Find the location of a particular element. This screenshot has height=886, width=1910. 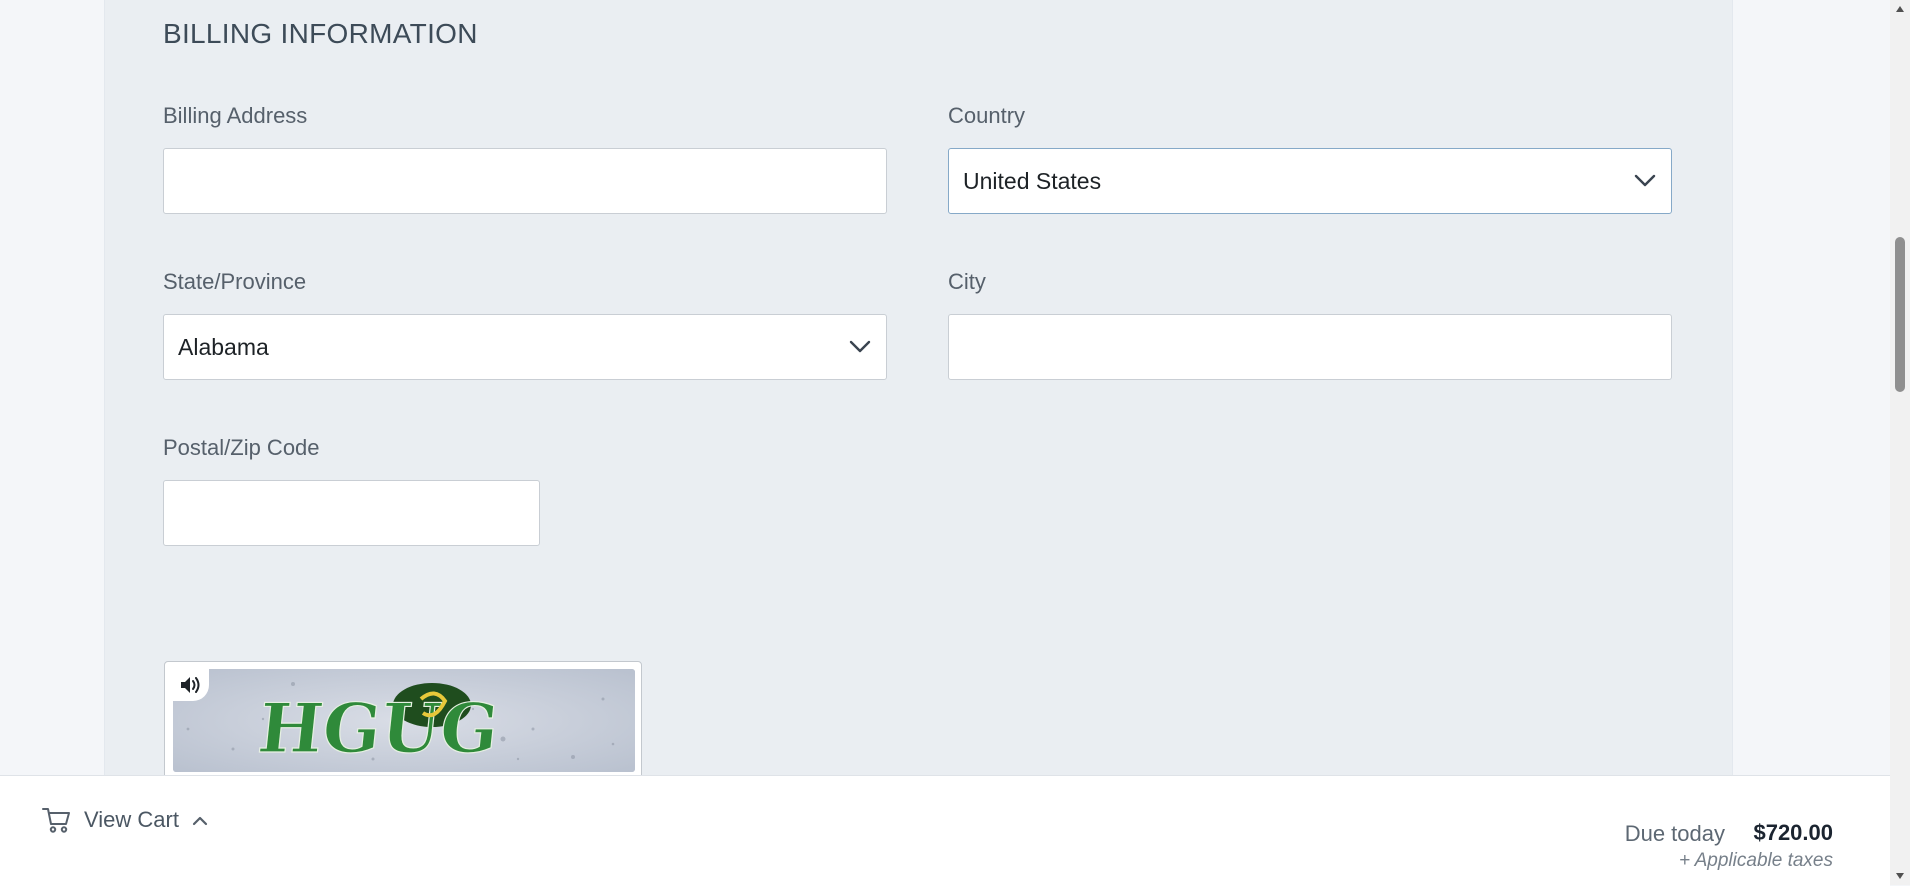

due-today-label: Due today is located at coordinates (1674, 833).